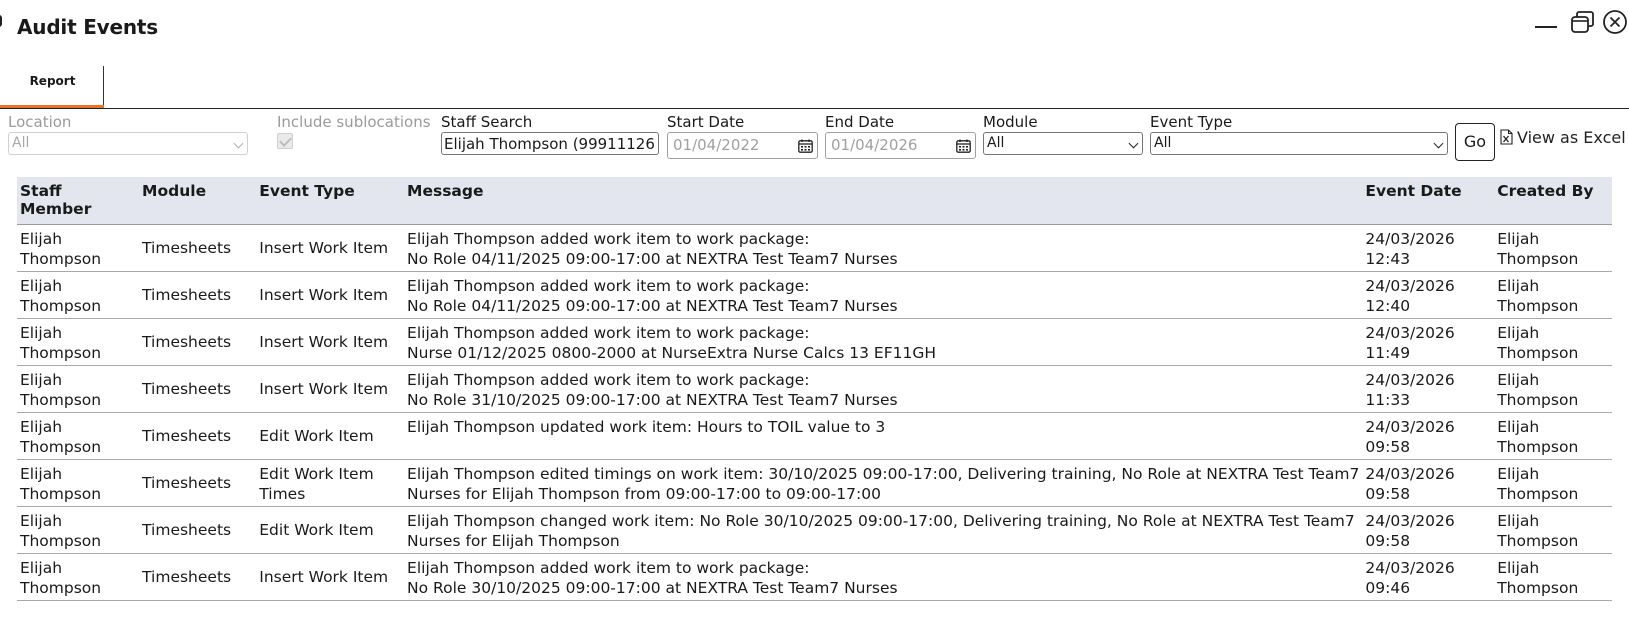  Describe the element at coordinates (40, 122) in the screenshot. I see `location-label: Location` at that location.